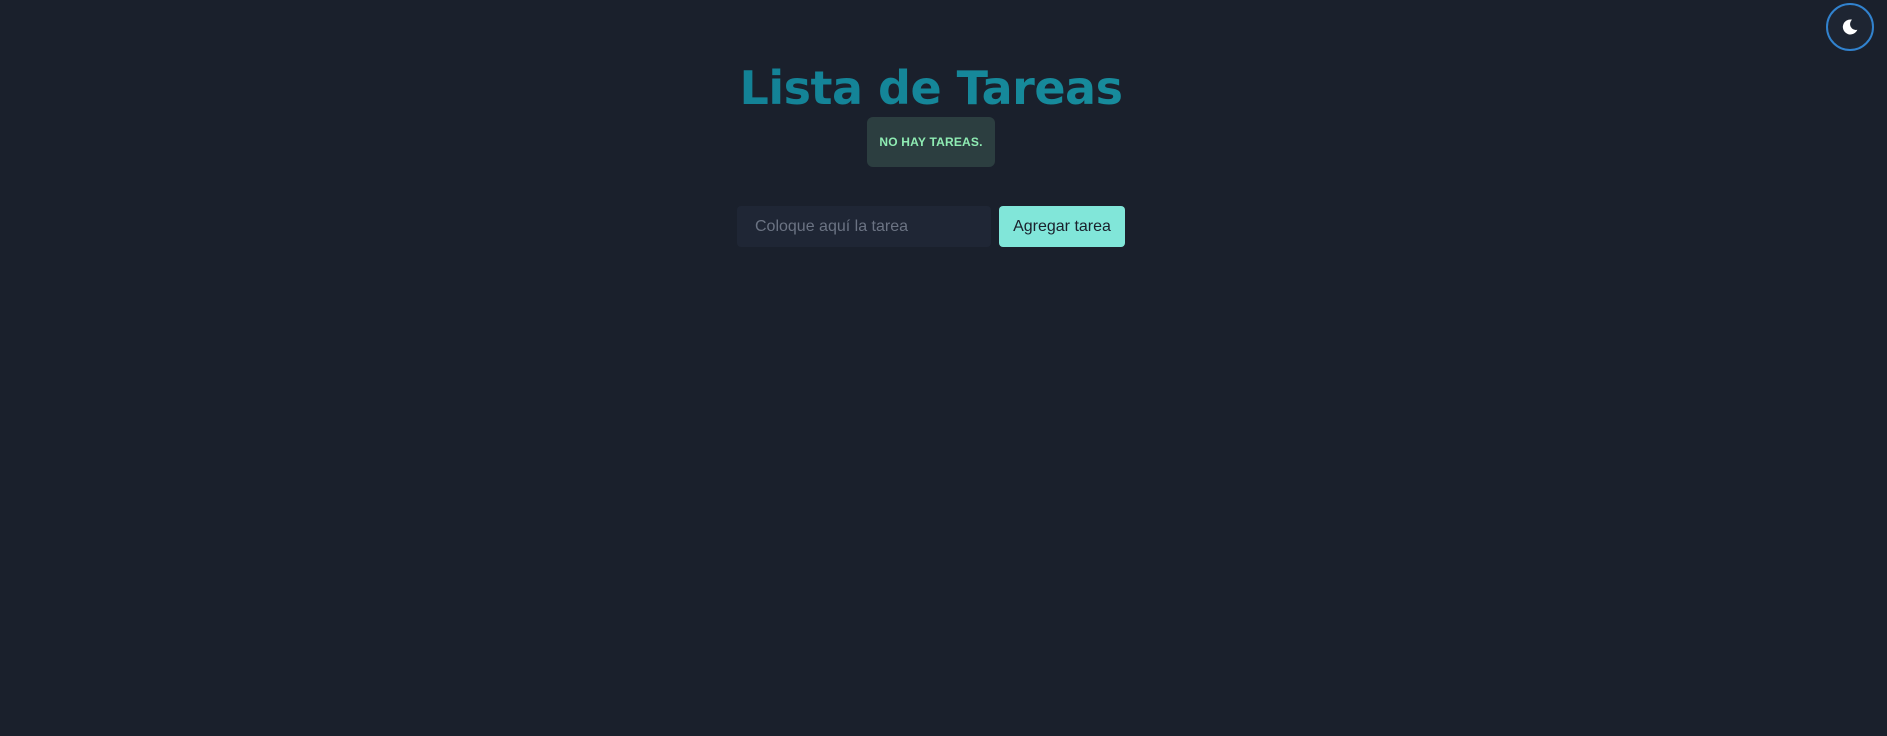 The width and height of the screenshot is (1887, 736). What do you see at coordinates (864, 226) in the screenshot?
I see `task-input` at bounding box center [864, 226].